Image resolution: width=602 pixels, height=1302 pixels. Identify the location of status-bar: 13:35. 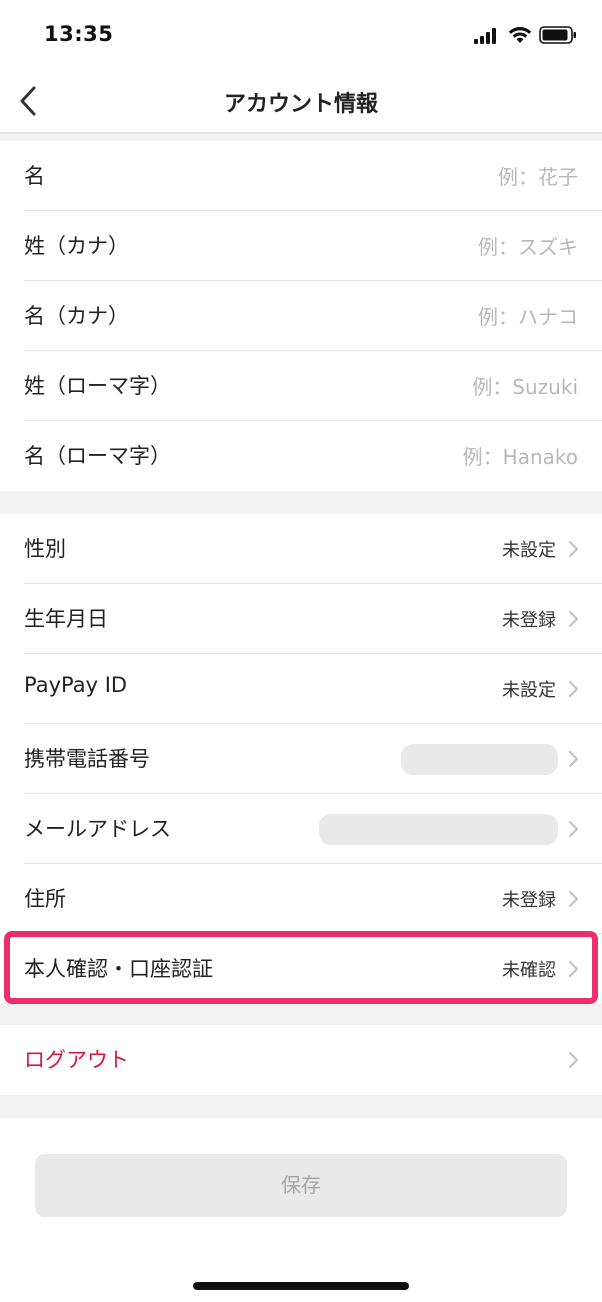
(301, 36).